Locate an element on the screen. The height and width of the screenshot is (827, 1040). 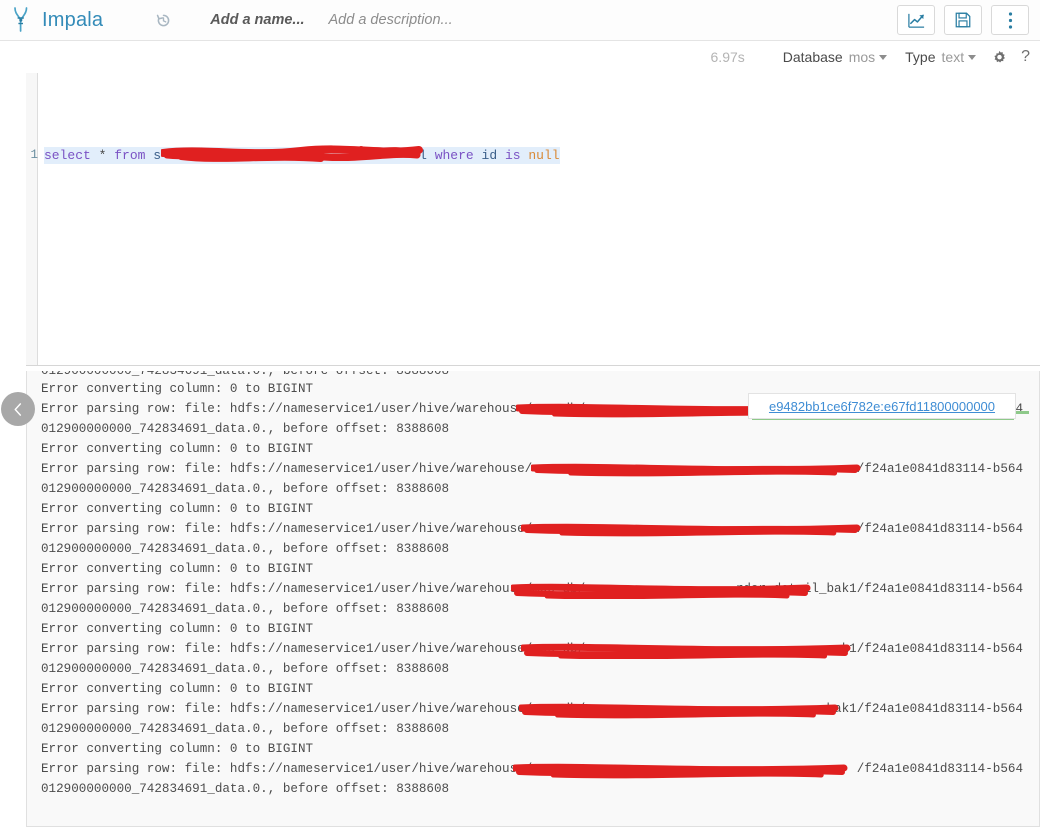
log-line-suffix: bak1/f24a1e0841d83114-b564 is located at coordinates (925, 709).